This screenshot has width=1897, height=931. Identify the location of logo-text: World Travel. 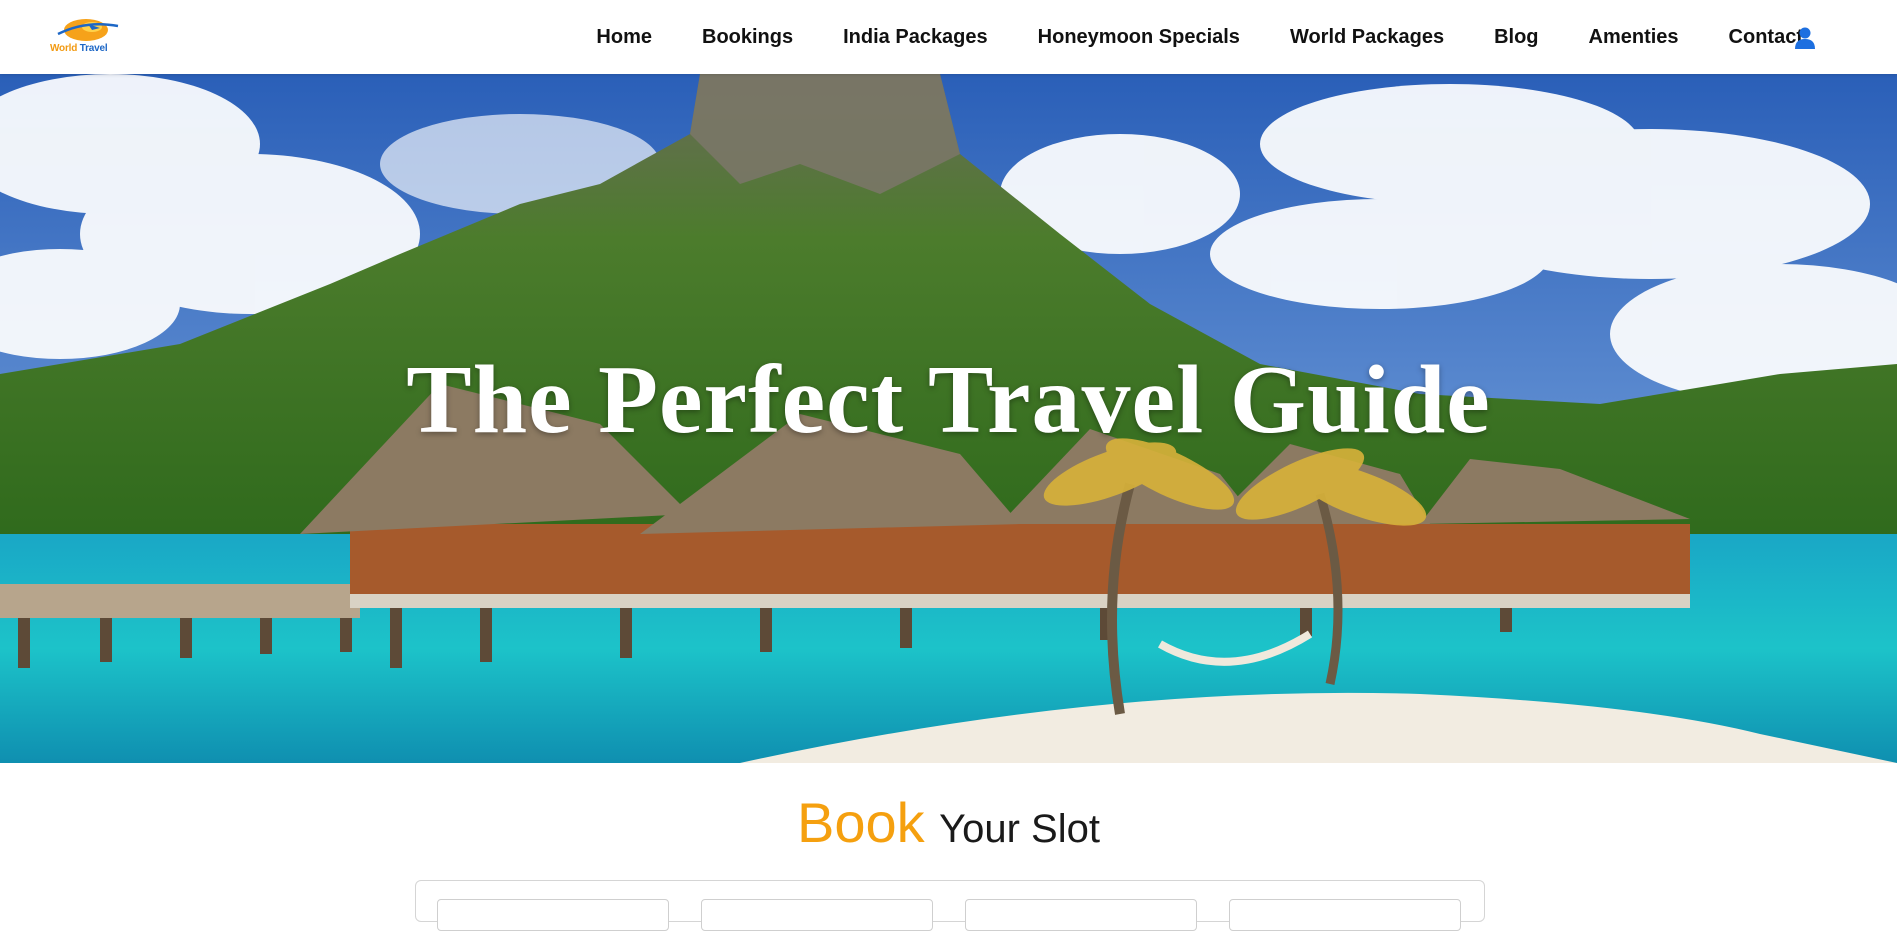
(79, 48).